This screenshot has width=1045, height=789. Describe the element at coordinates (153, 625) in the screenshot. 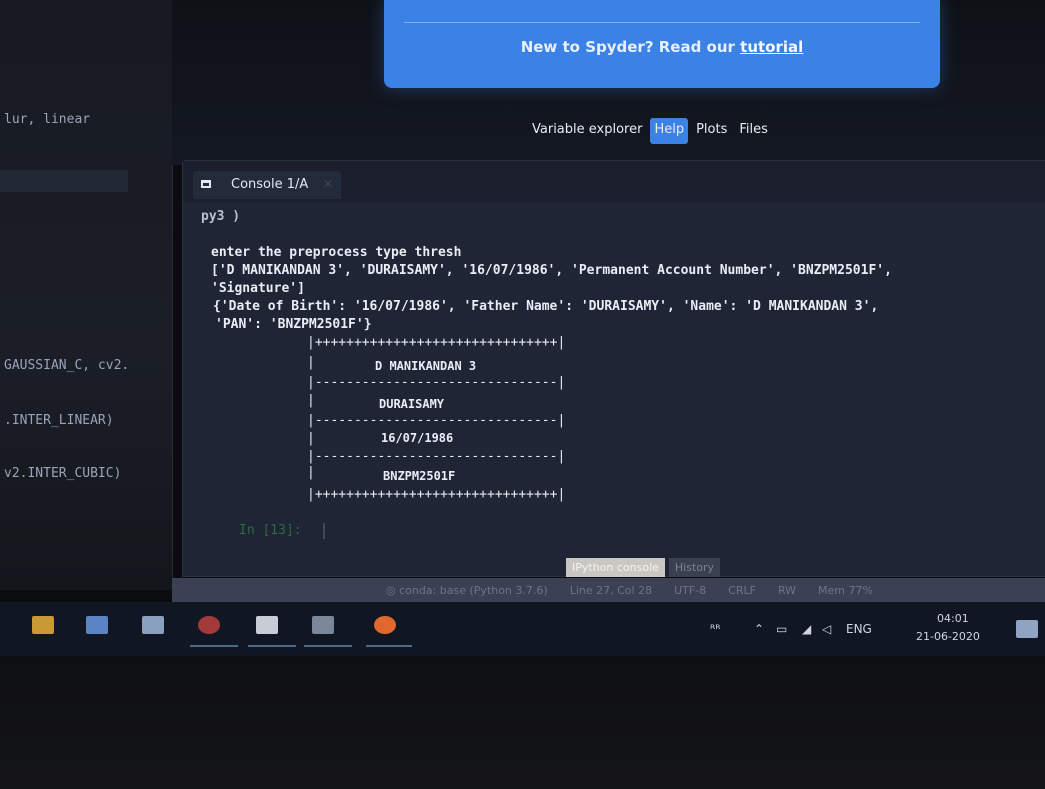

I see `mail-icon` at that location.